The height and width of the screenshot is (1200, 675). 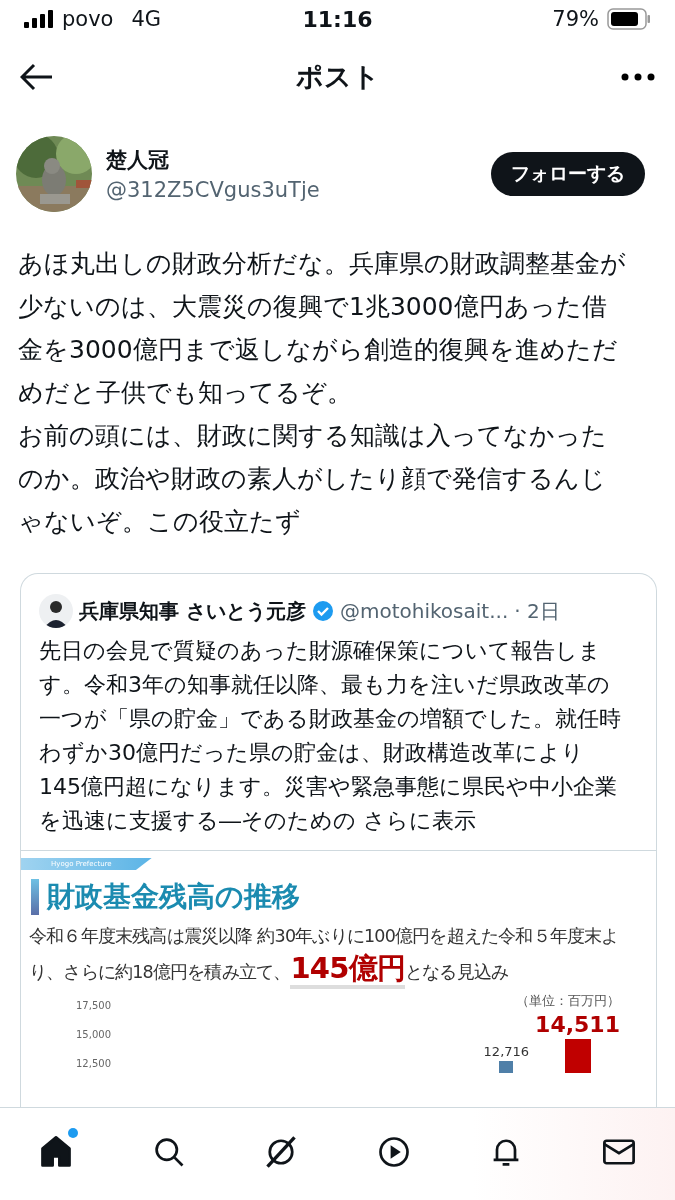 What do you see at coordinates (506, 1051) in the screenshot?
I see `bar-value-label: 12,716` at bounding box center [506, 1051].